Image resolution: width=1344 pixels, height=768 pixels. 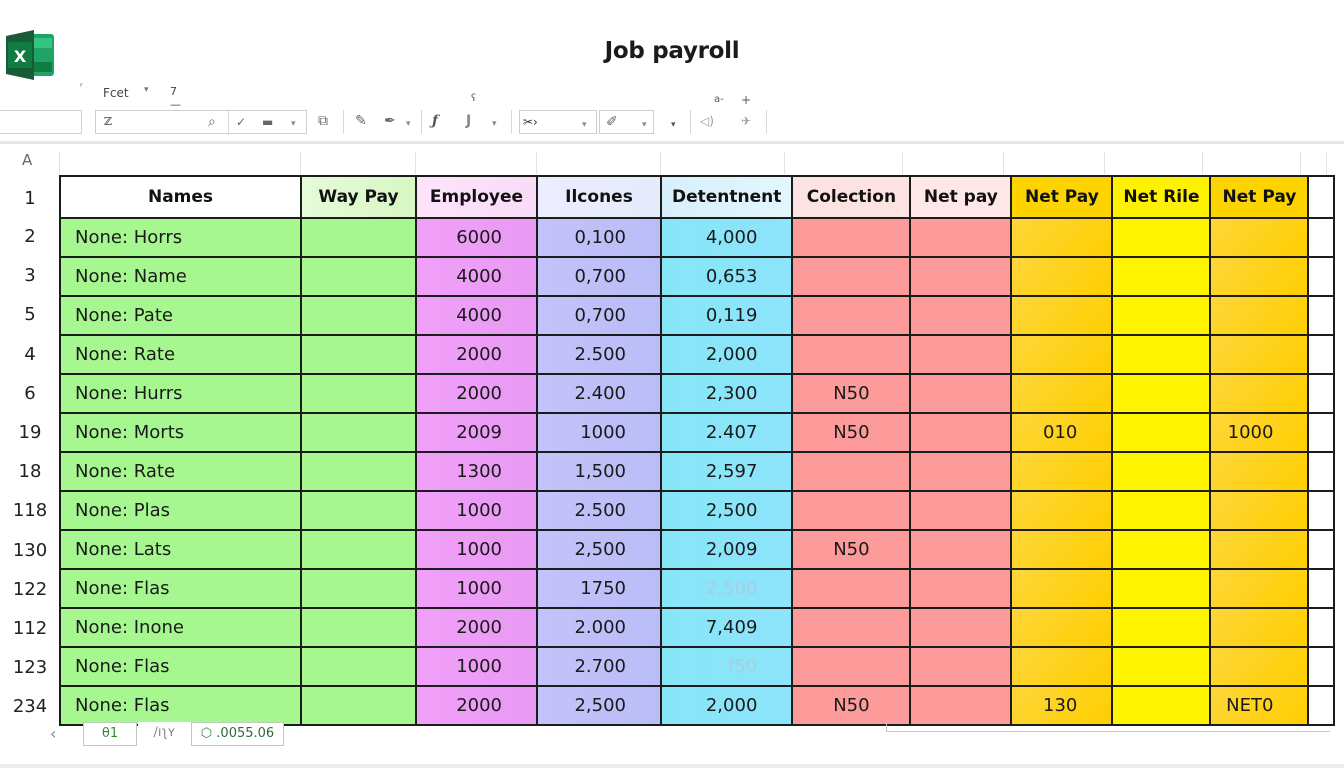 What do you see at coordinates (180, 627) in the screenshot?
I see `cell-name: None: Inone` at bounding box center [180, 627].